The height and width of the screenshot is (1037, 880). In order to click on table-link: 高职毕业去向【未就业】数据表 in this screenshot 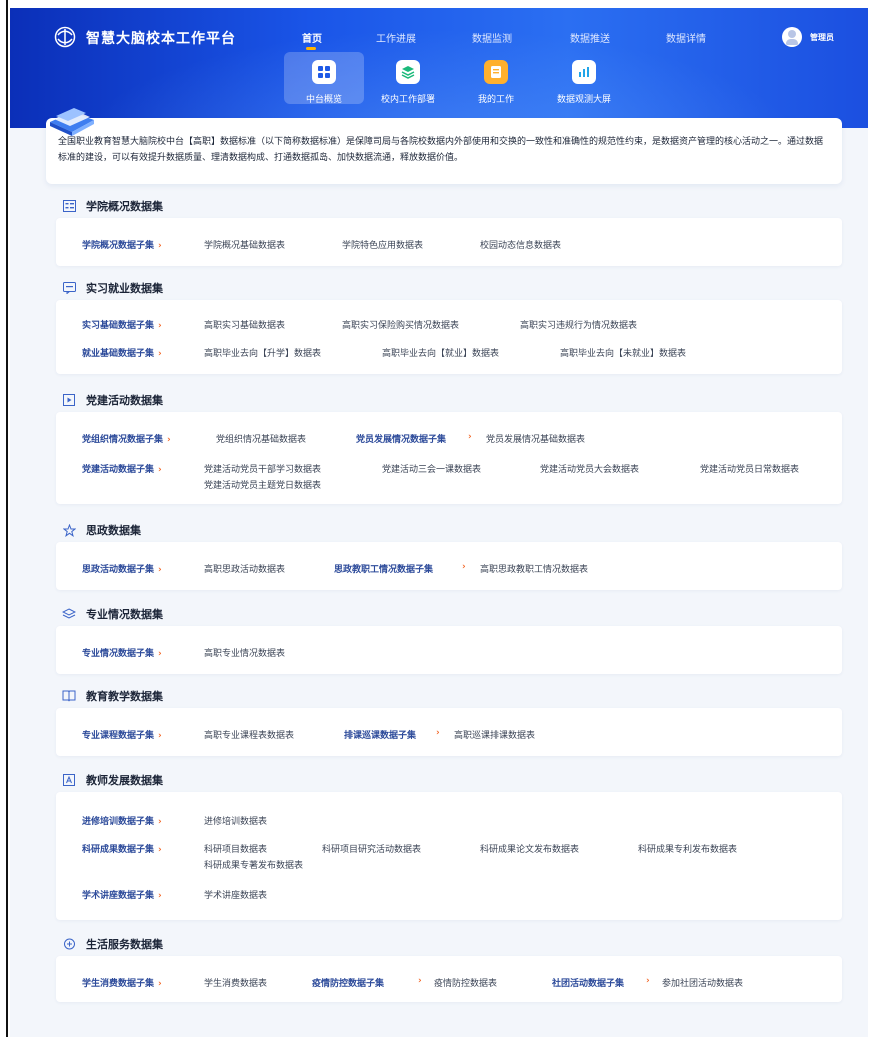, I will do `click(623, 352)`.